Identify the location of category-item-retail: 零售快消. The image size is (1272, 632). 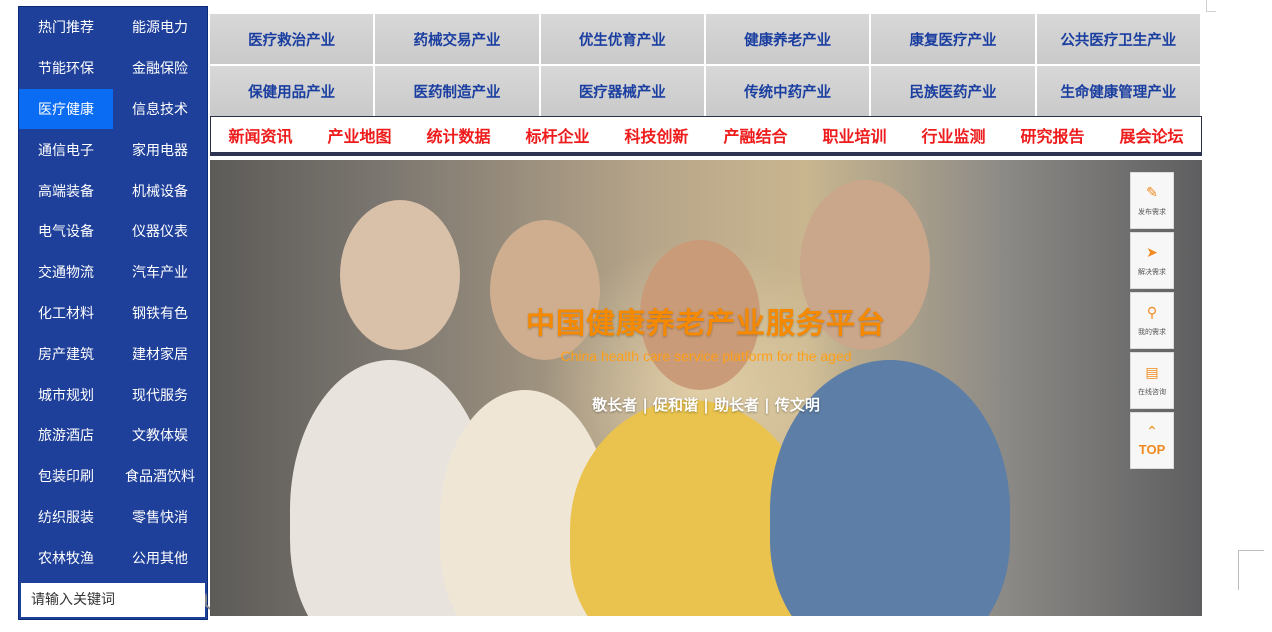
(160, 517).